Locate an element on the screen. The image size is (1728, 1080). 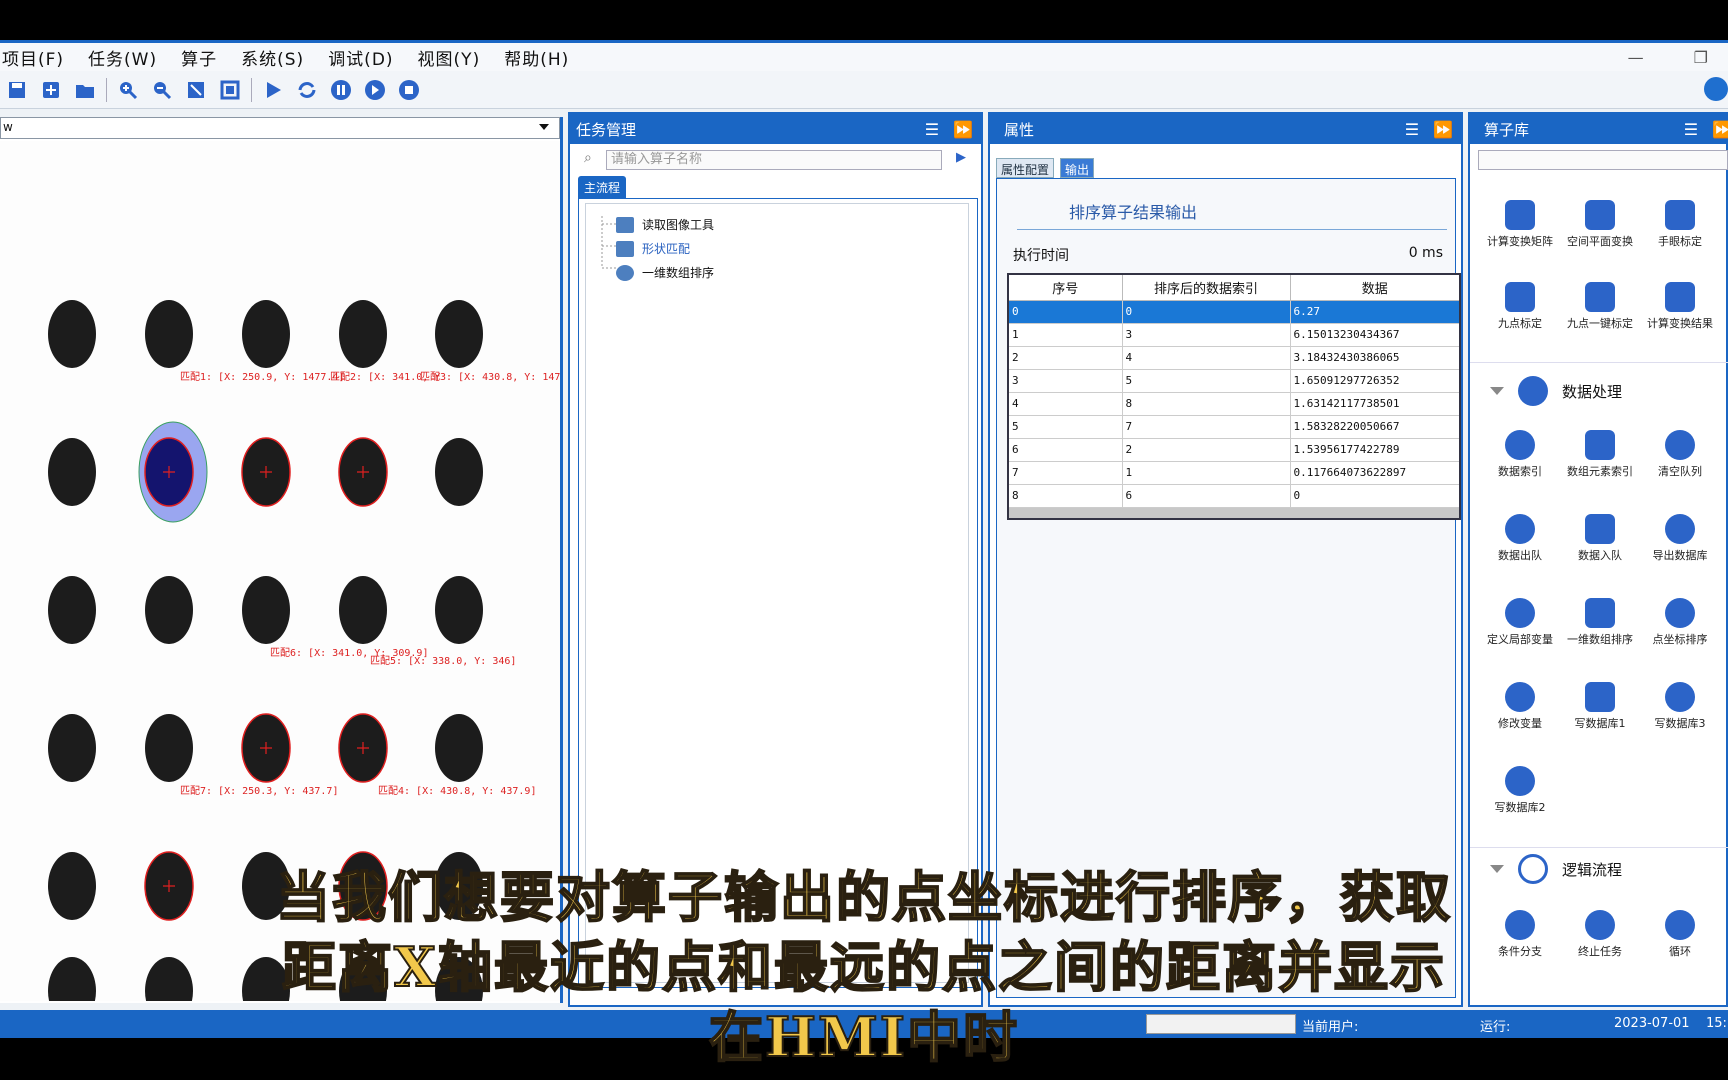
tile-top-2: 手眼标定 is located at coordinates (1680, 224).